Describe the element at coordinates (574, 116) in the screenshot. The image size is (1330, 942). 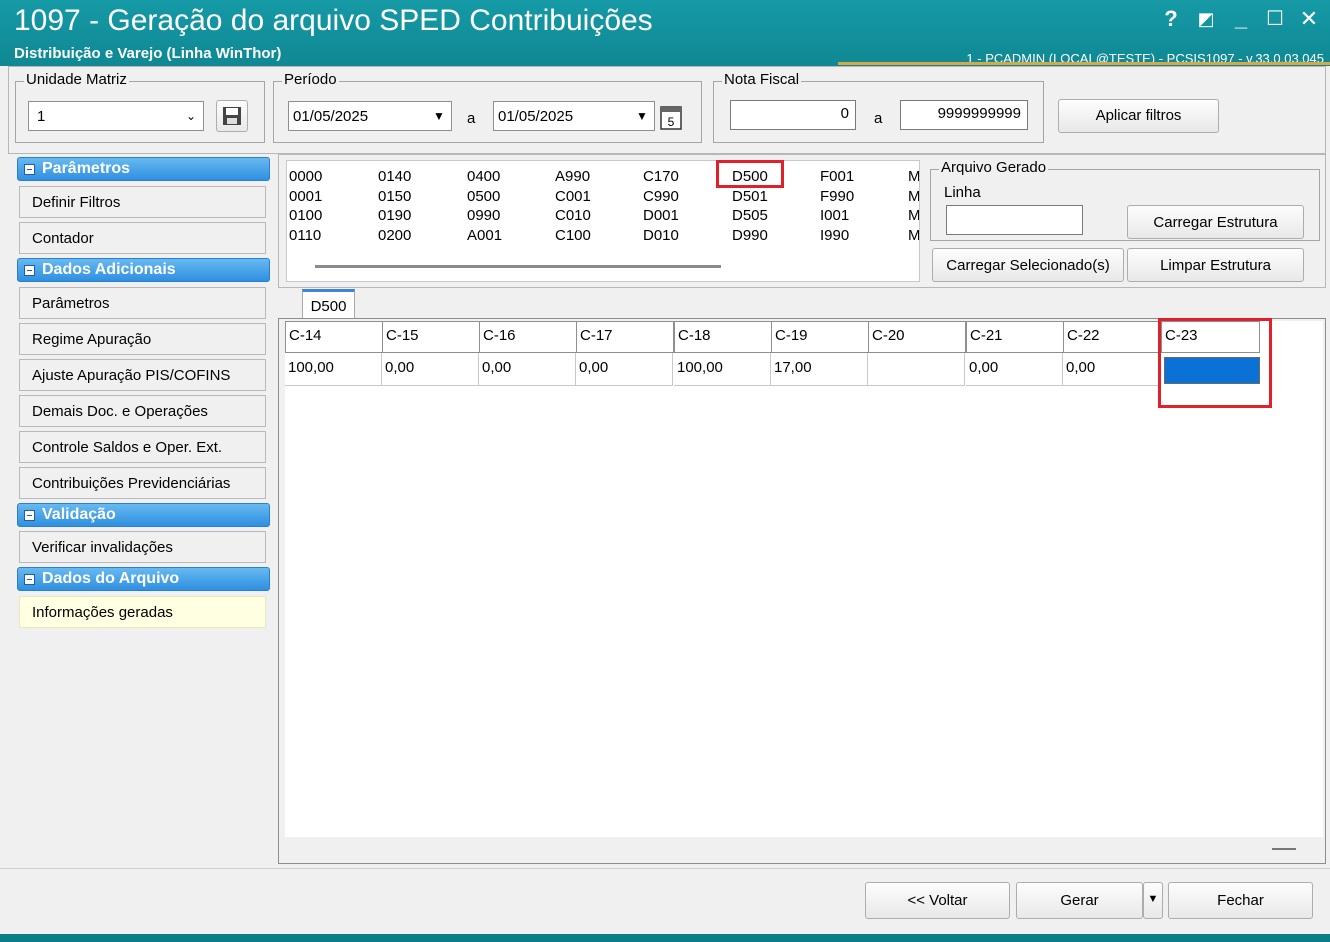
I see `periodo-end-date: 01/05/2025 ▼` at that location.